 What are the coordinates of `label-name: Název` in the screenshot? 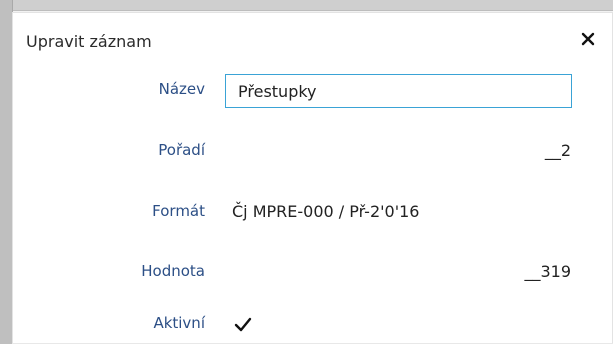 It's located at (181, 89).